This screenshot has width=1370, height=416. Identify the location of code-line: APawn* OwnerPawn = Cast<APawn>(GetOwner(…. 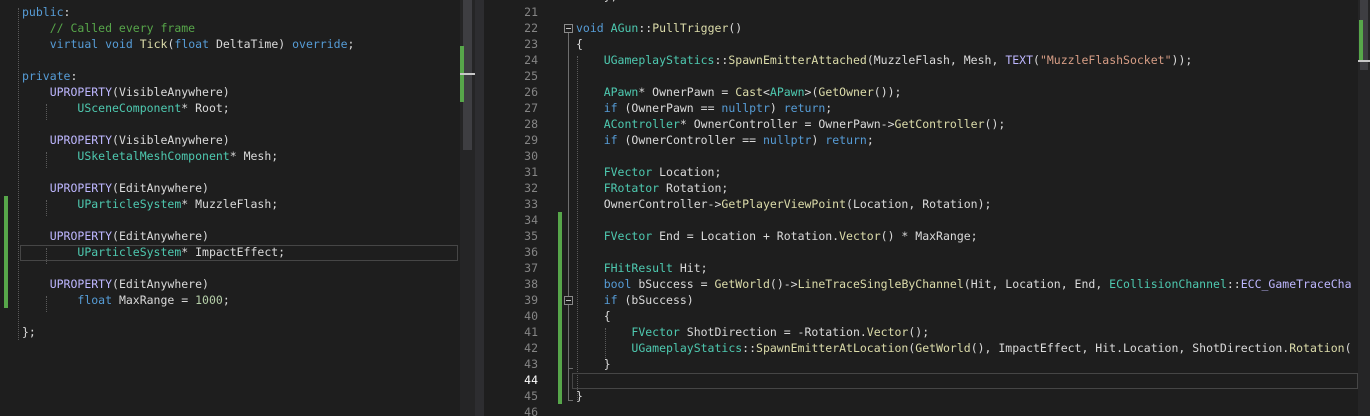
(739, 92).